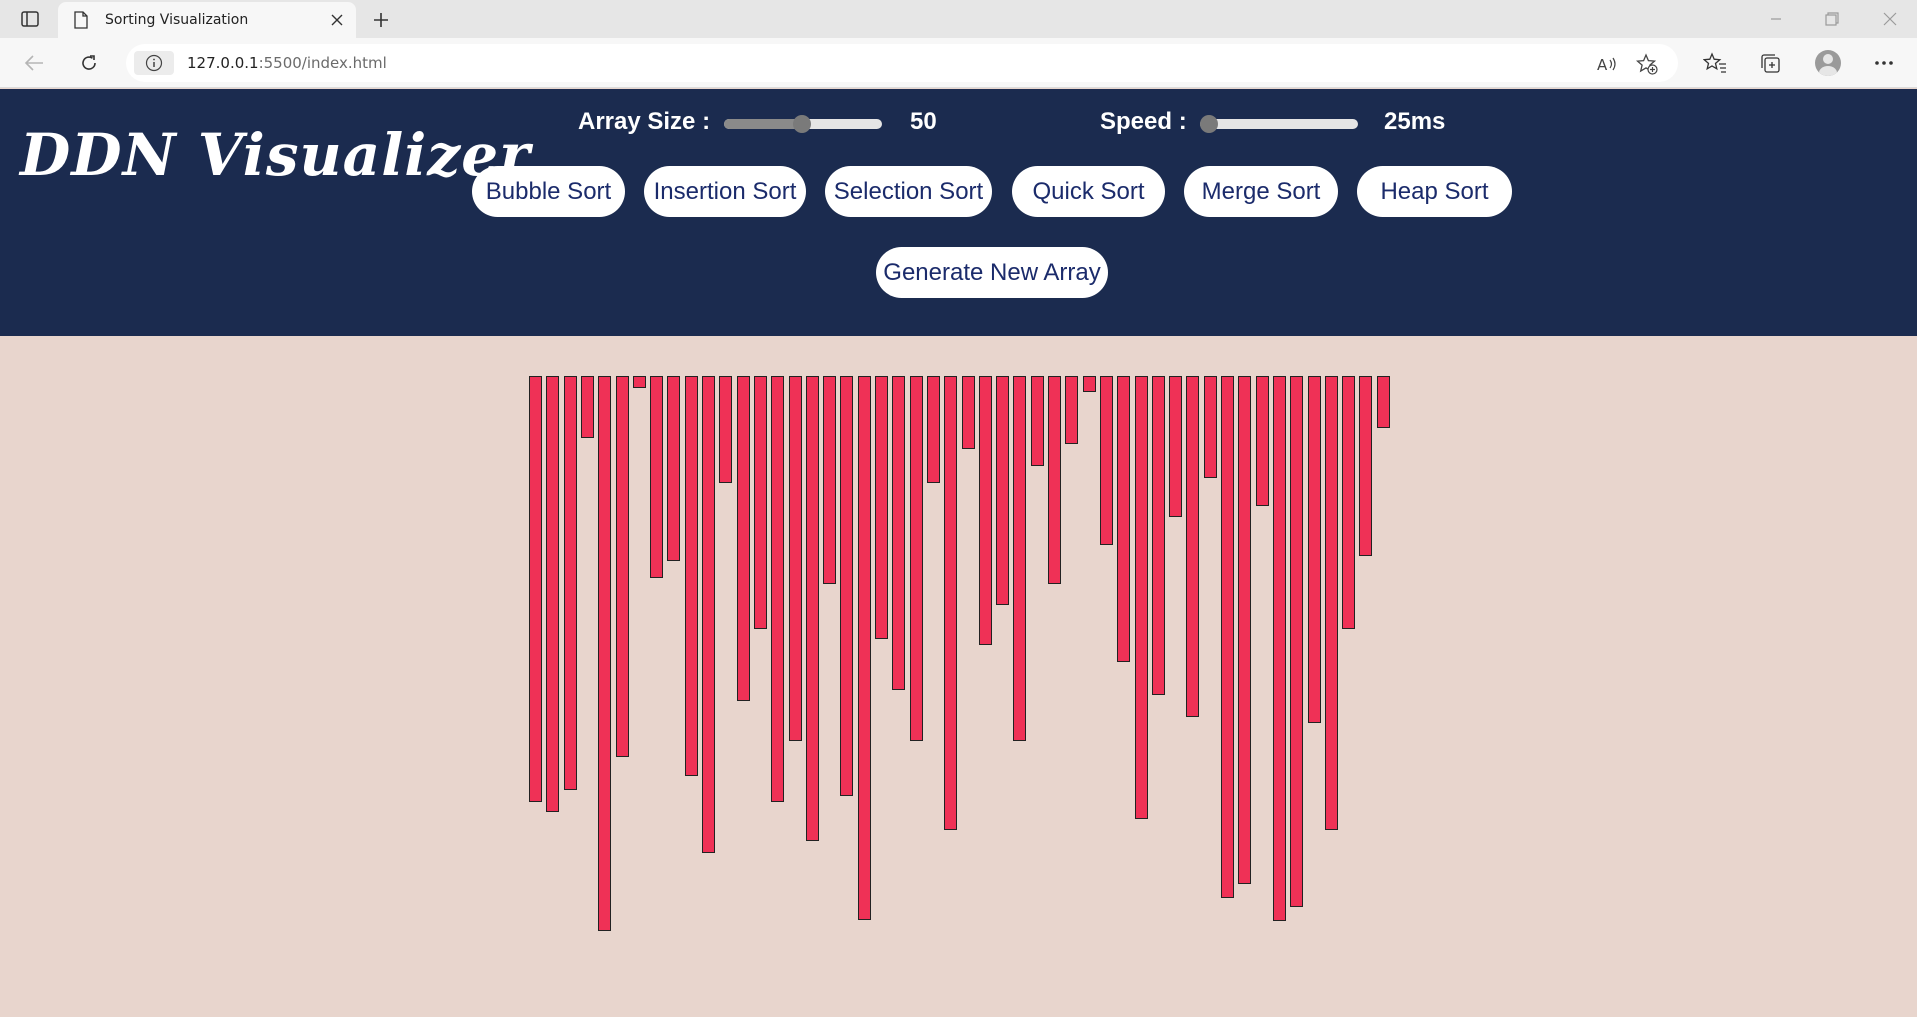 The width and height of the screenshot is (1917, 1017). I want to click on restore-icon, so click(1832, 19).